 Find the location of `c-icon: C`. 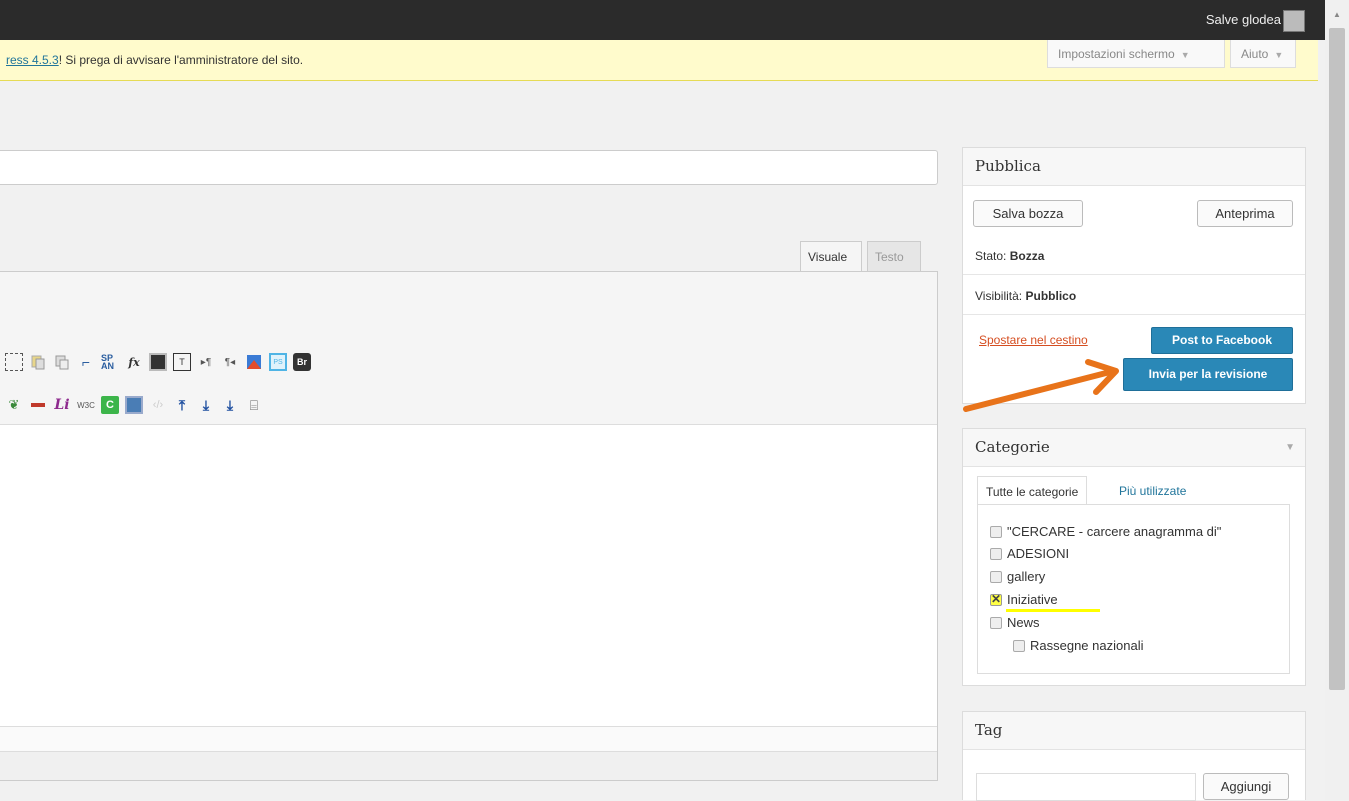

c-icon: C is located at coordinates (110, 405).